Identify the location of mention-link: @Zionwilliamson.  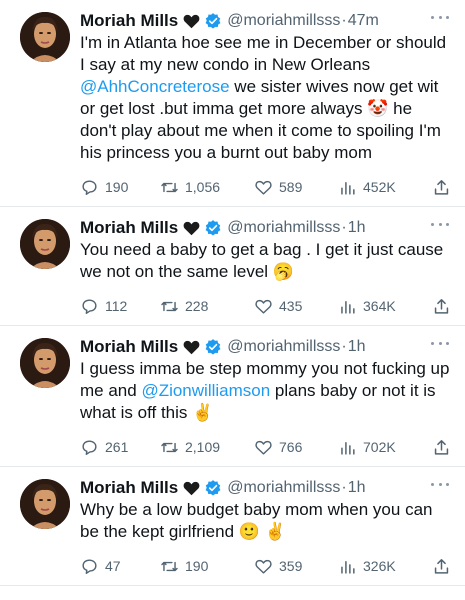
(205, 390).